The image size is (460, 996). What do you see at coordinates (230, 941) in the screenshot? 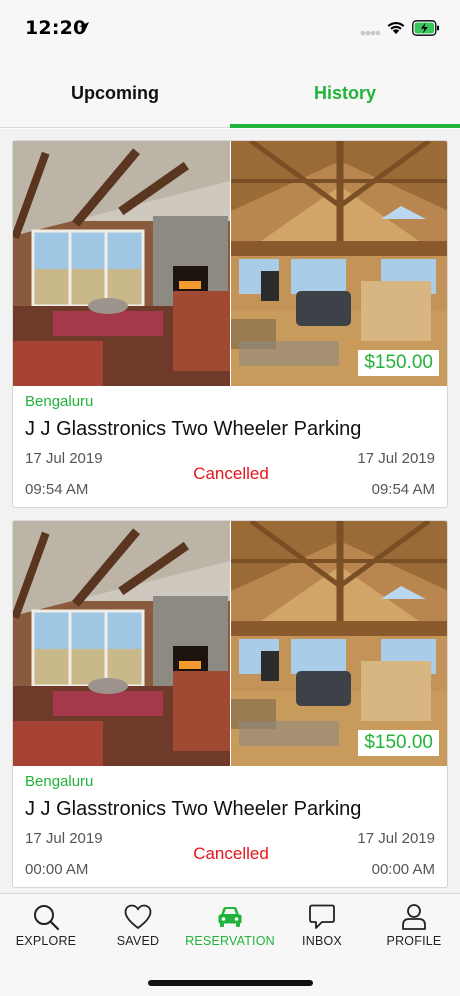
I see `nav-reservation-label: RESERVATION` at bounding box center [230, 941].